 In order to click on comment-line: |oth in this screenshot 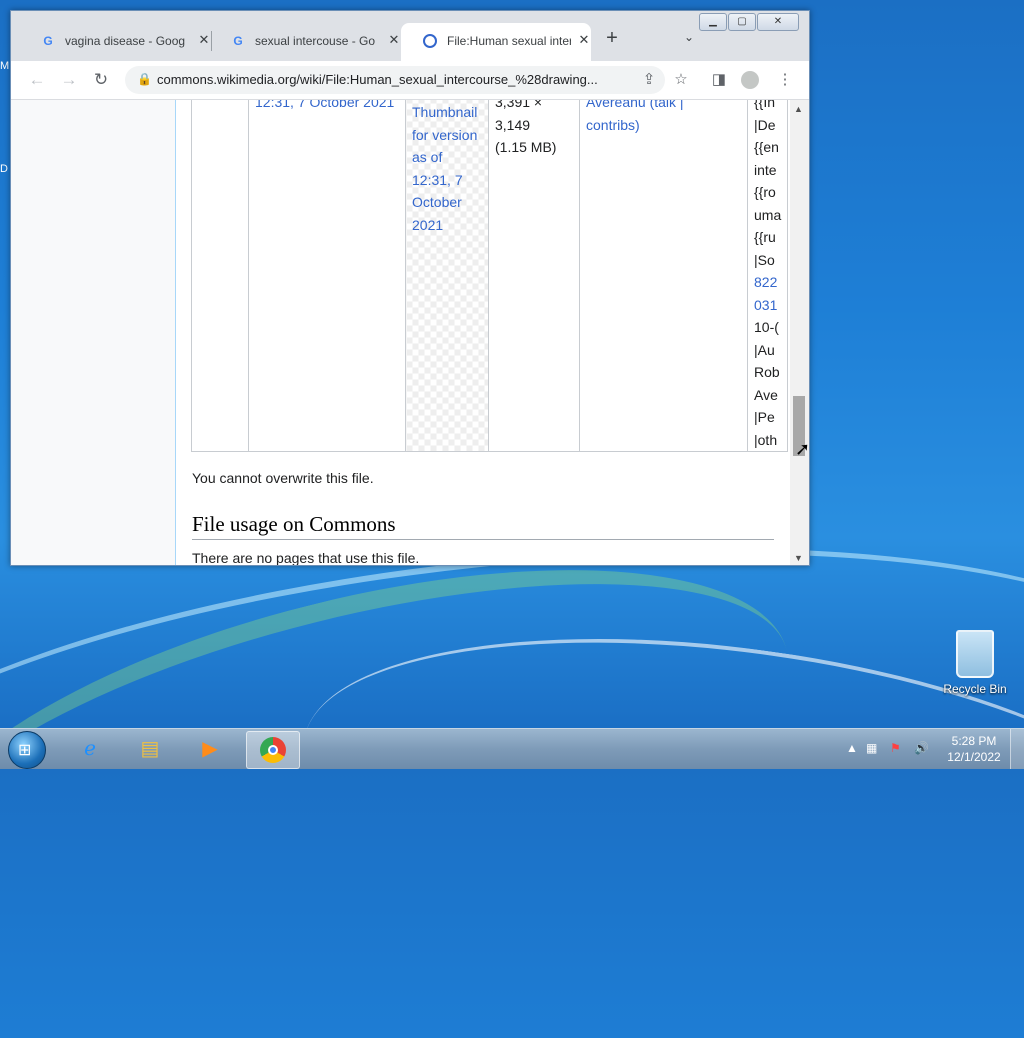, I will do `click(766, 439)`.